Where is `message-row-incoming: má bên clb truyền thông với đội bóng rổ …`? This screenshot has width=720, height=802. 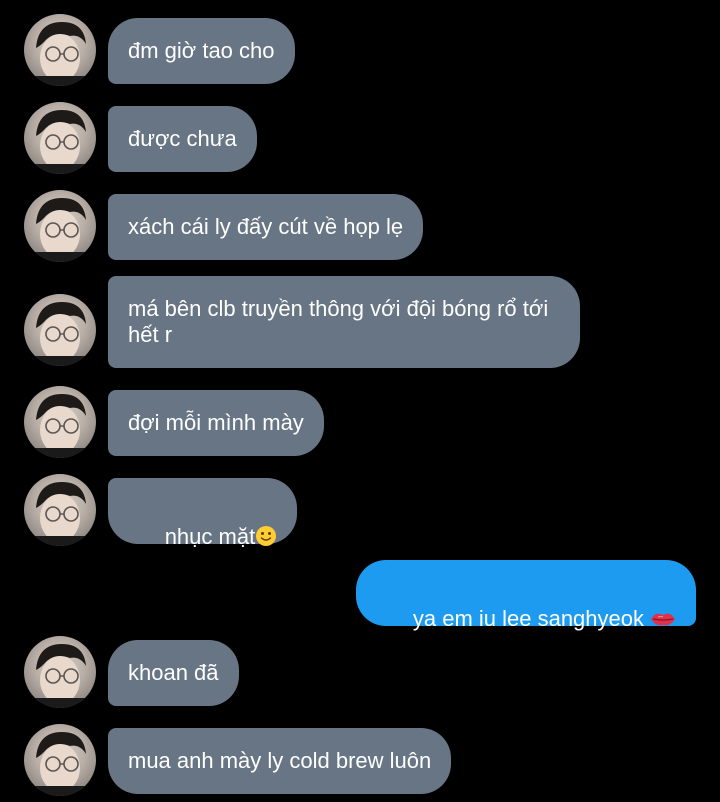 message-row-incoming: má bên clb truyền thông với đội bóng rổ … is located at coordinates (360, 322).